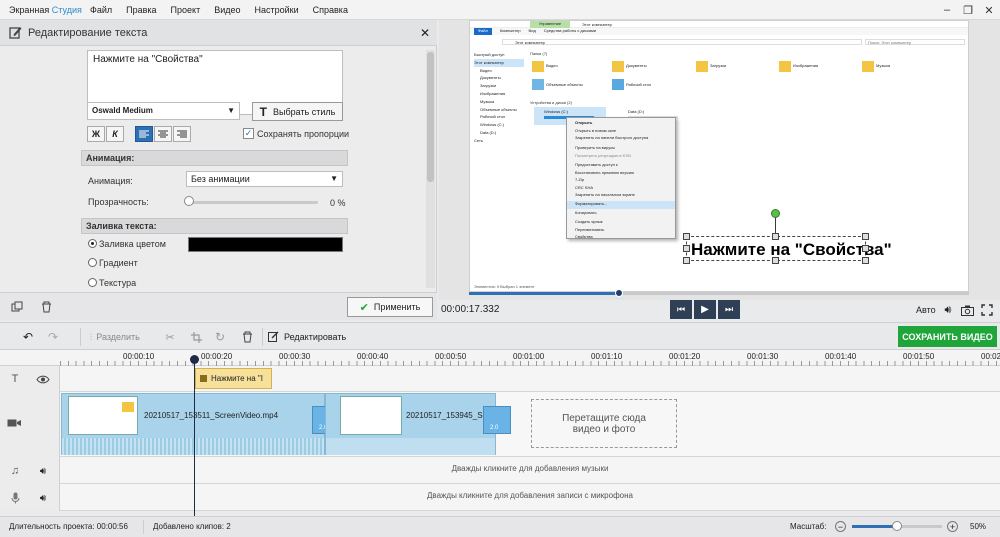 The width and height of the screenshot is (1000, 537). I want to click on sidebar-network: Сеть, so click(499, 141).